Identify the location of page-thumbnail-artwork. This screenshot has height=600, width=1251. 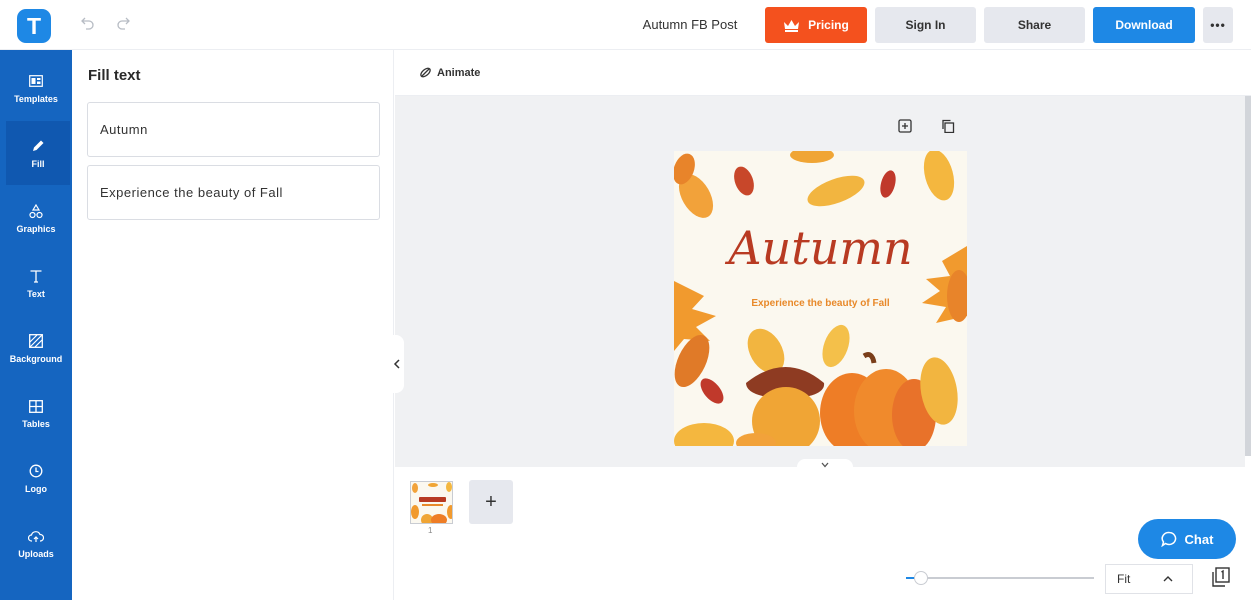
(431, 502).